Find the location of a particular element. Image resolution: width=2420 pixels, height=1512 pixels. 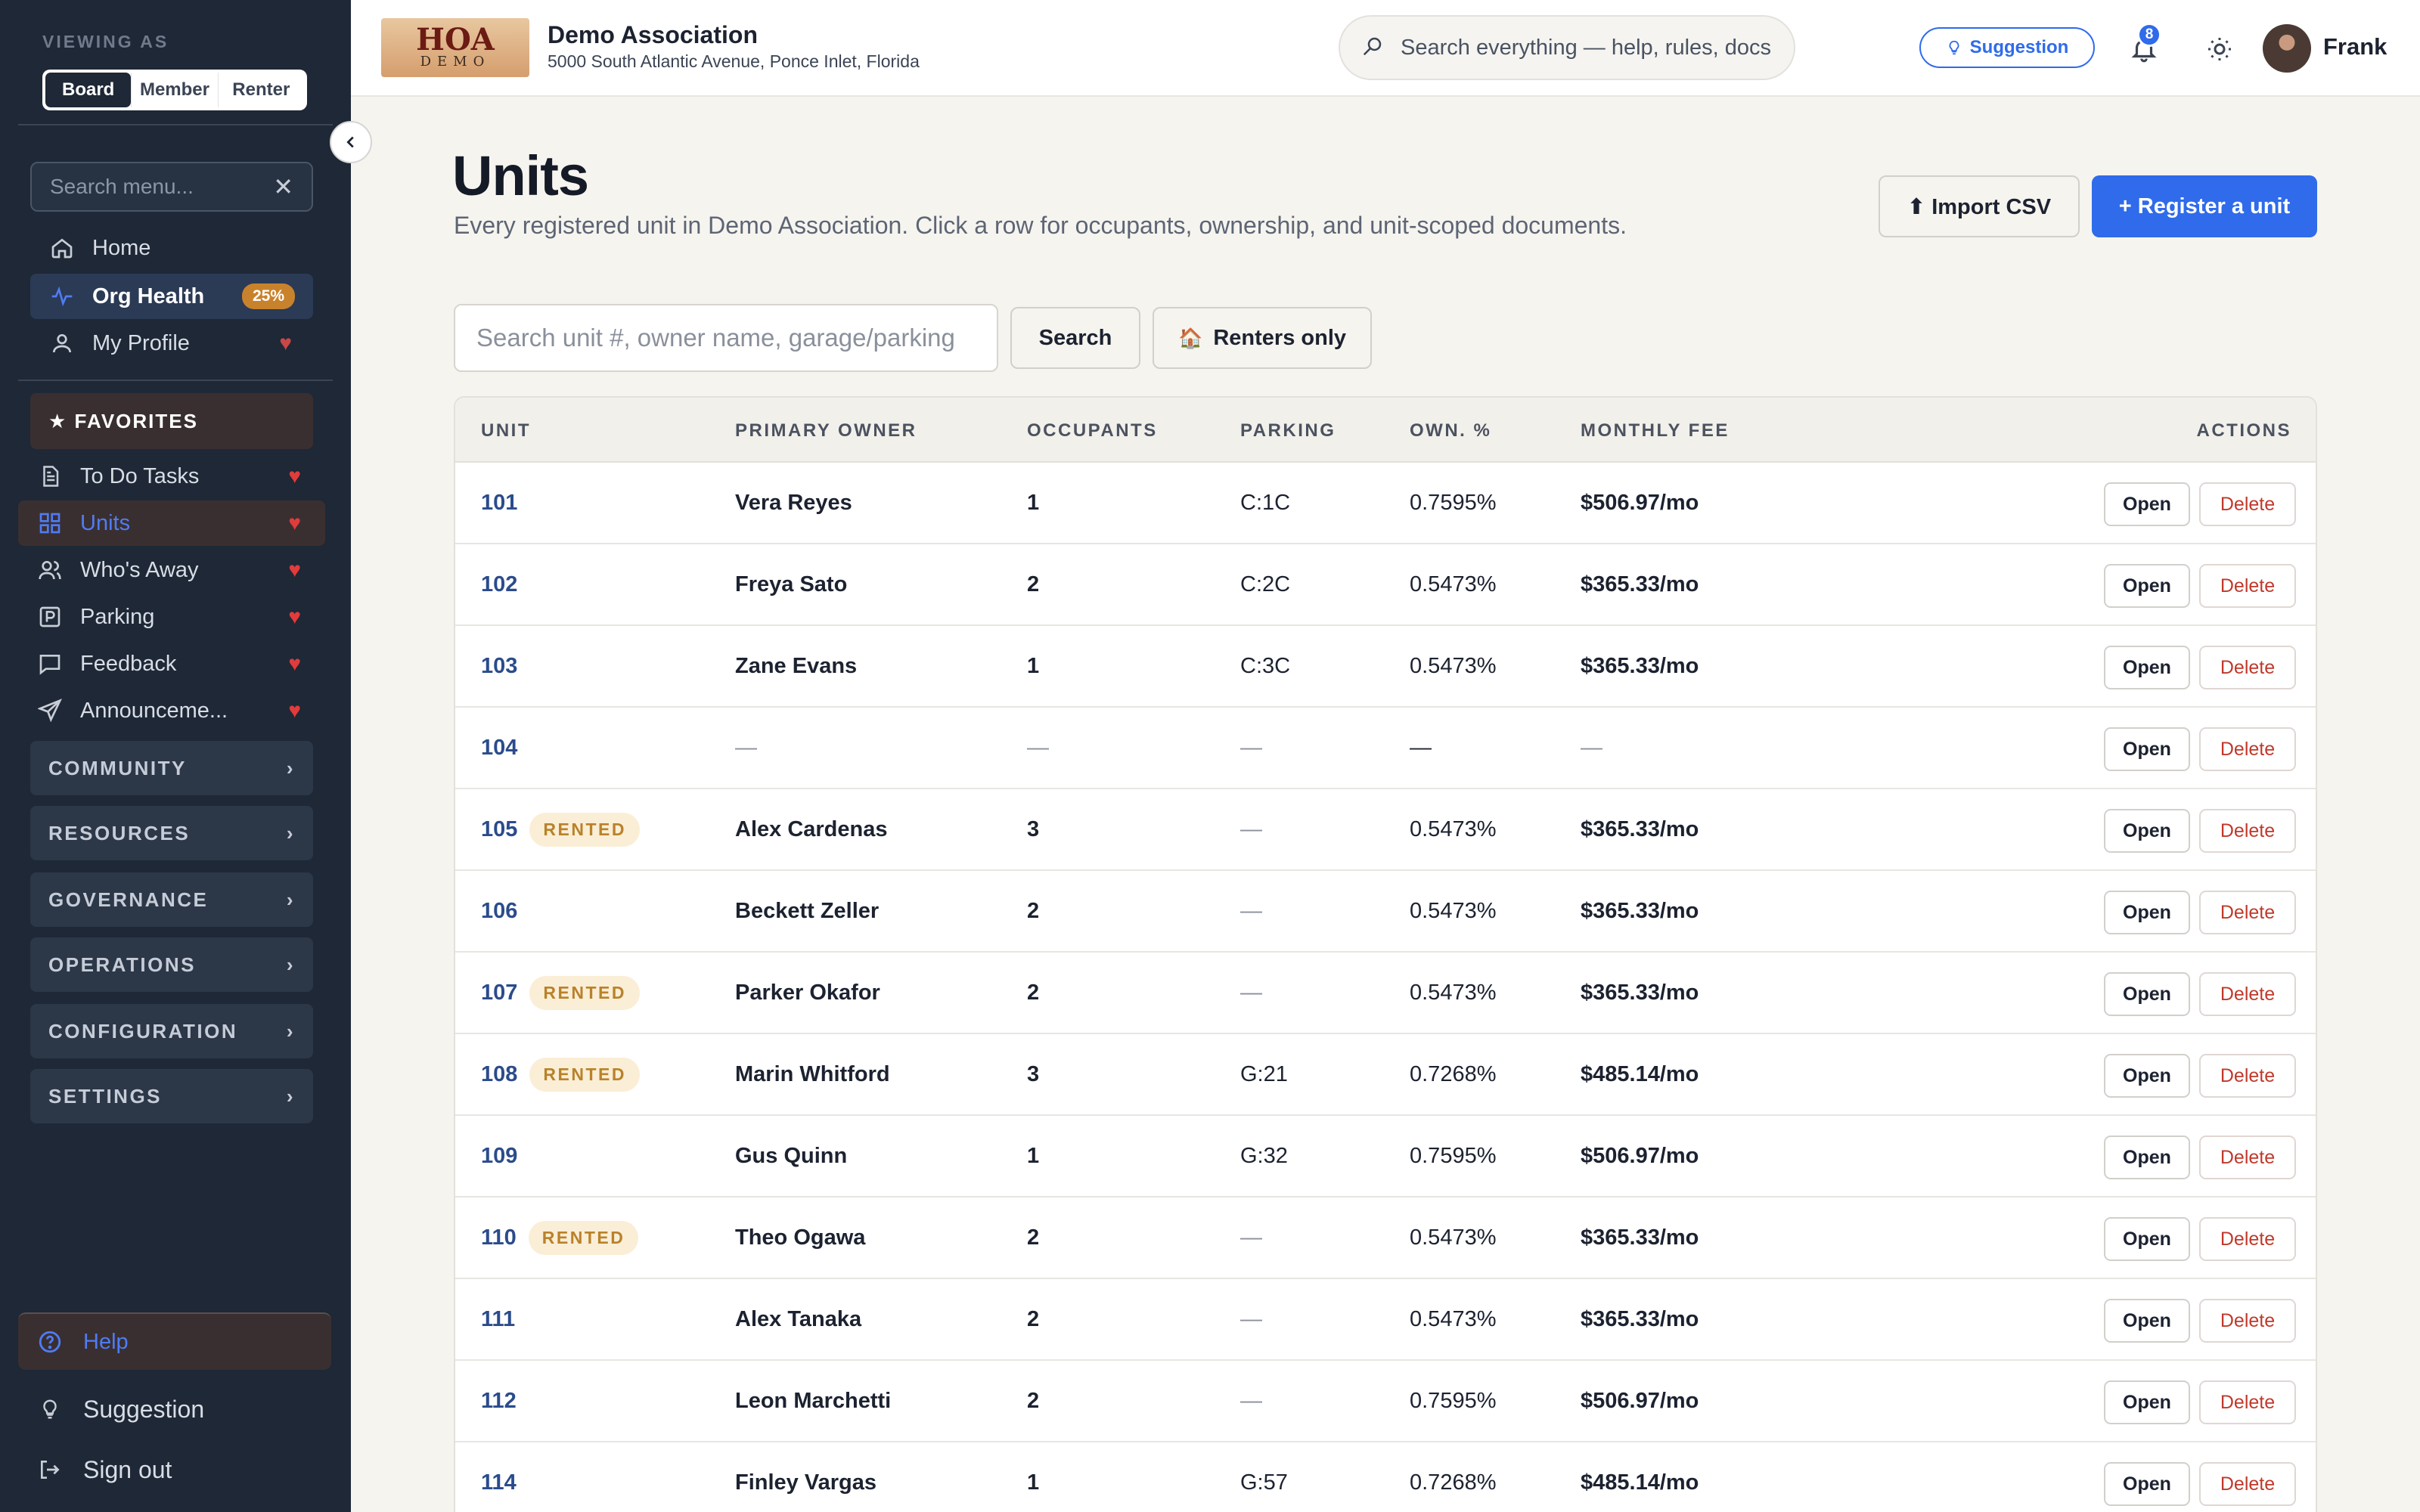

unit-number: 109 is located at coordinates (499, 1156).